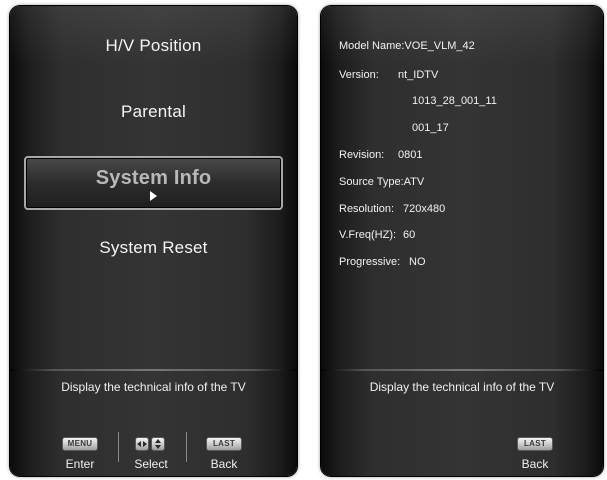 The image size is (607, 480). Describe the element at coordinates (142, 444) in the screenshot. I see `left-right-arrow-button` at that location.